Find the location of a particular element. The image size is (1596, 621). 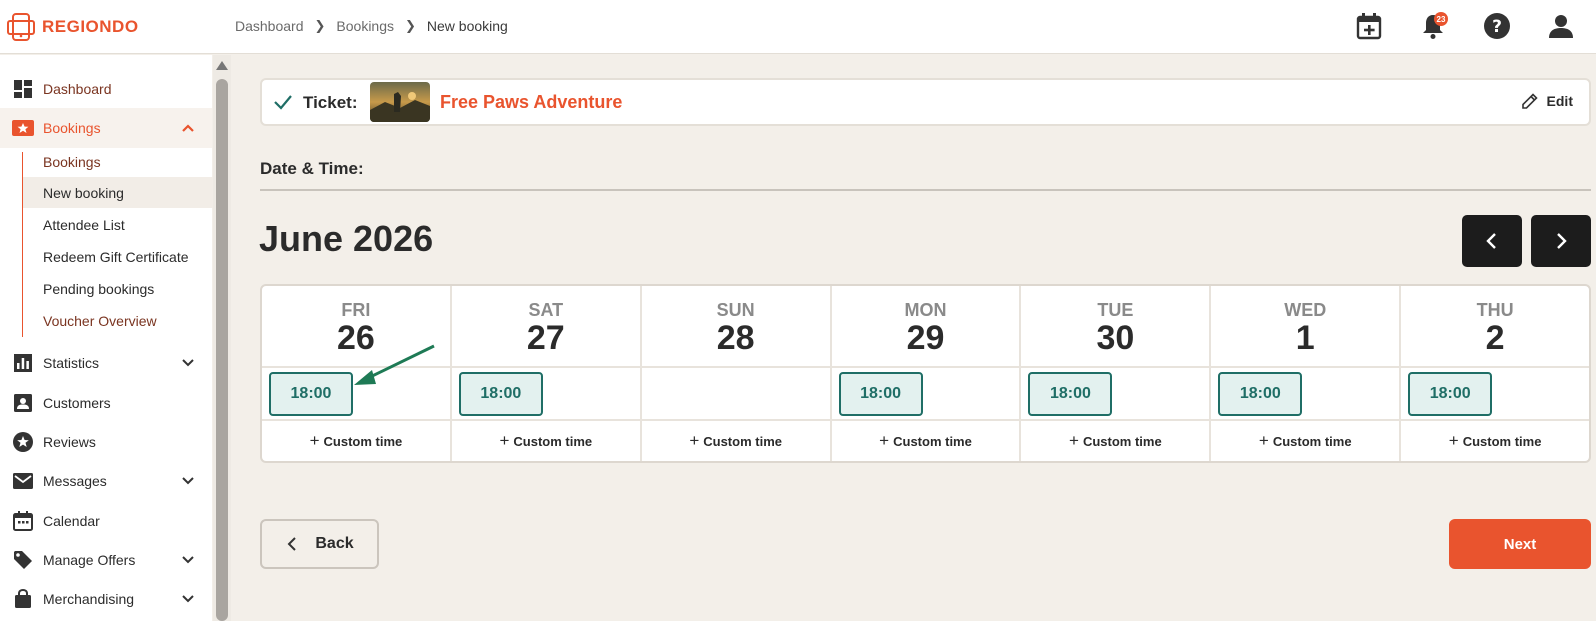

calendar-icon is located at coordinates (23, 521).